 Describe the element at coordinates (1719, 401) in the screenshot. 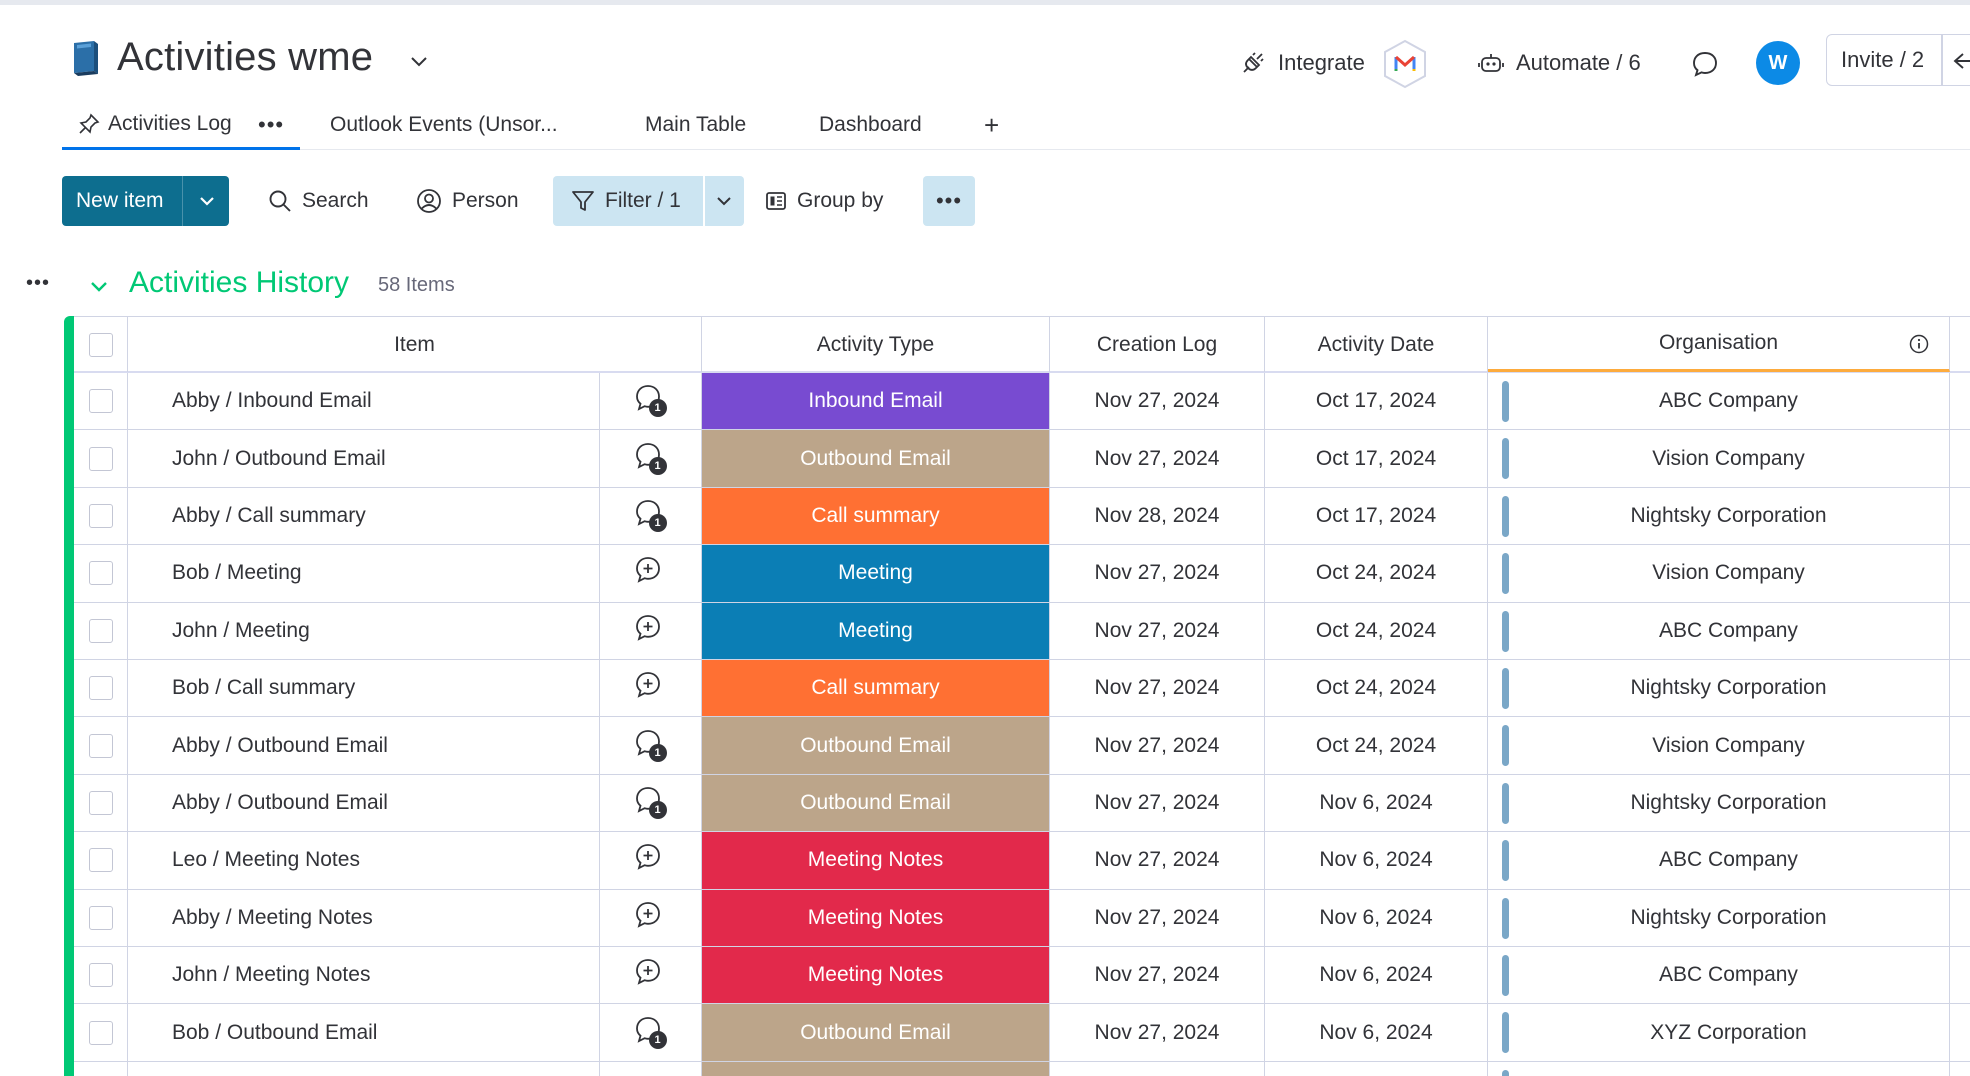

I see `organisation-cell: ABC Company` at that location.